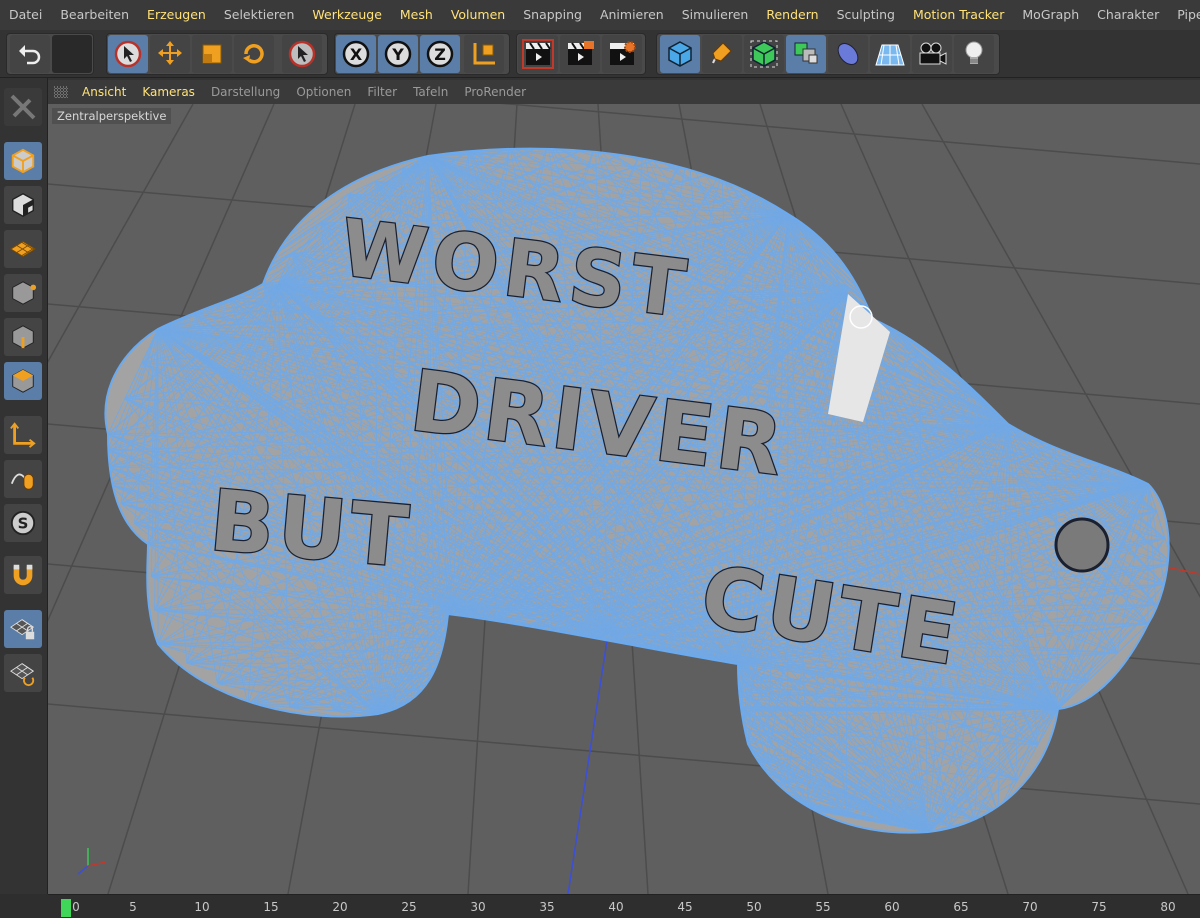  I want to click on main-toolbar: X Y Z, so click(600, 54).